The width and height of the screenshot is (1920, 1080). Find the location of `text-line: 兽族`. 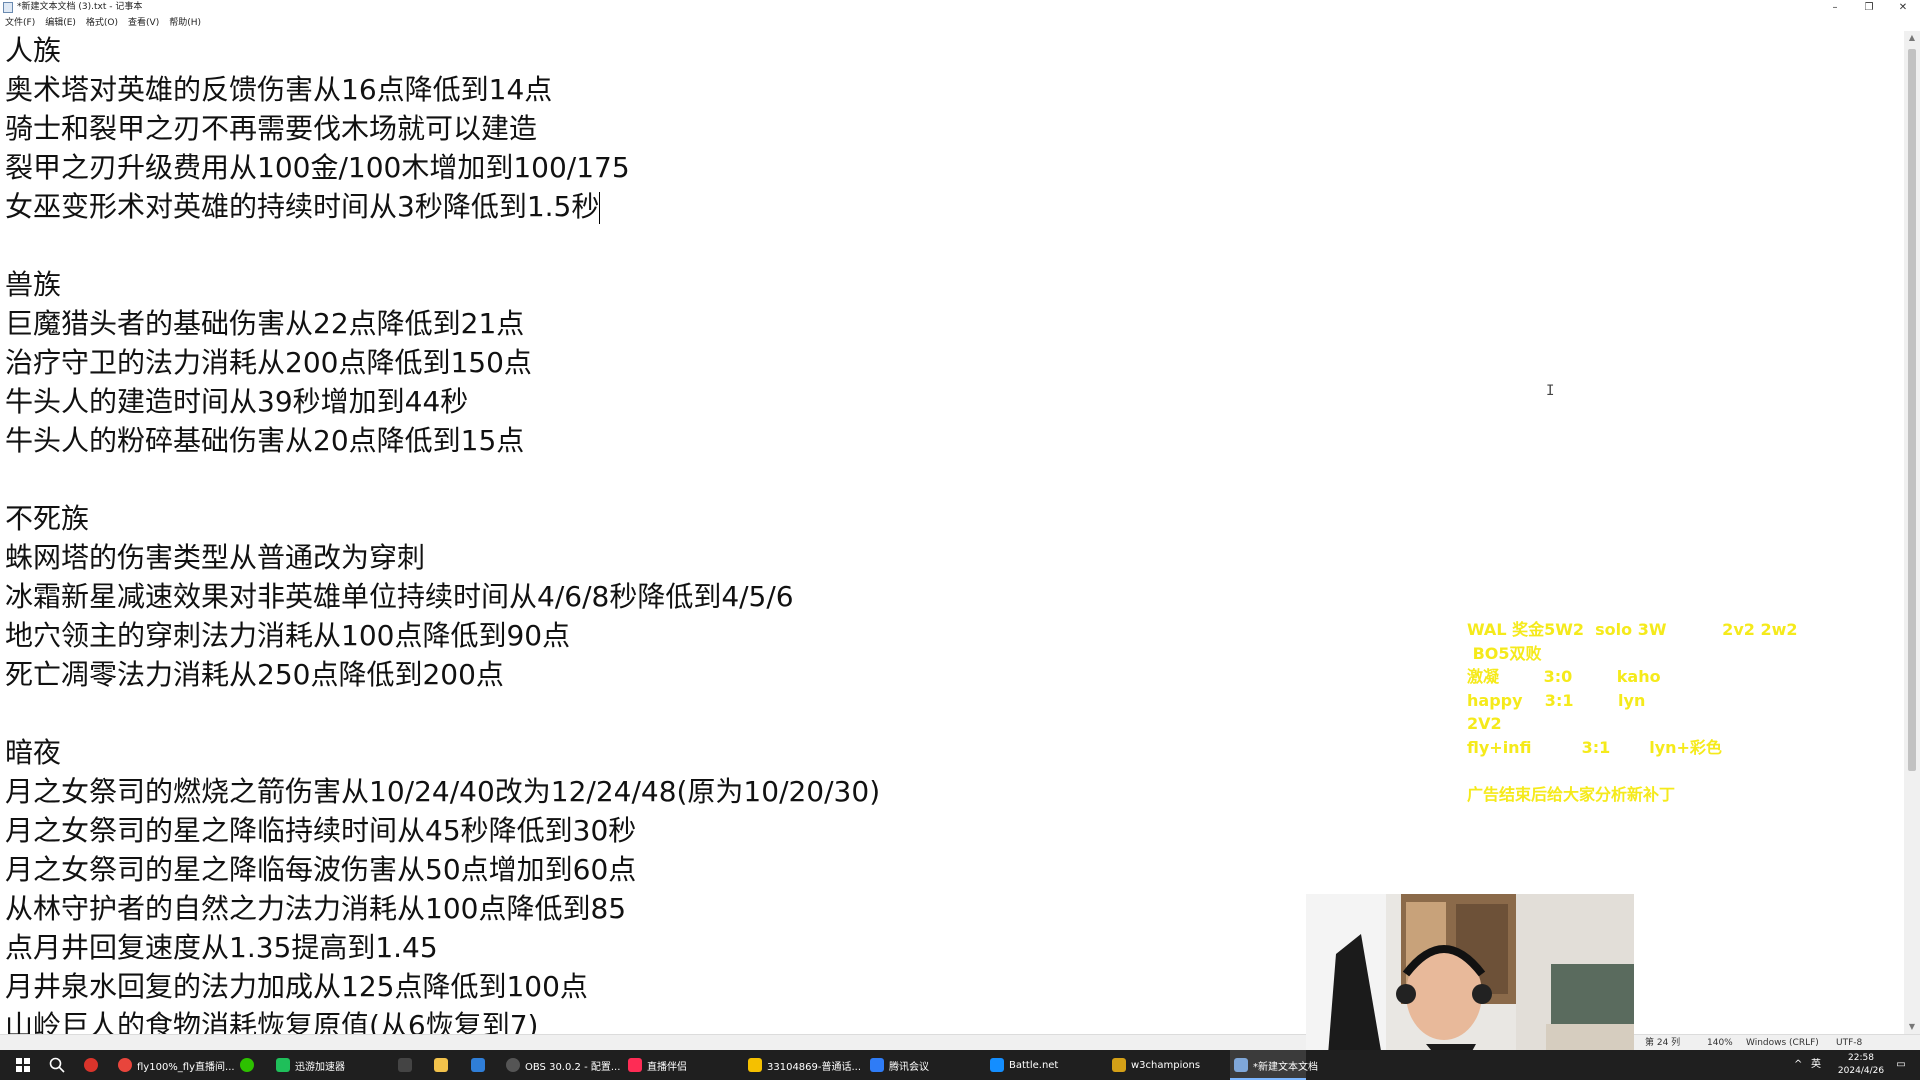

text-line: 兽族 is located at coordinates (33, 284).